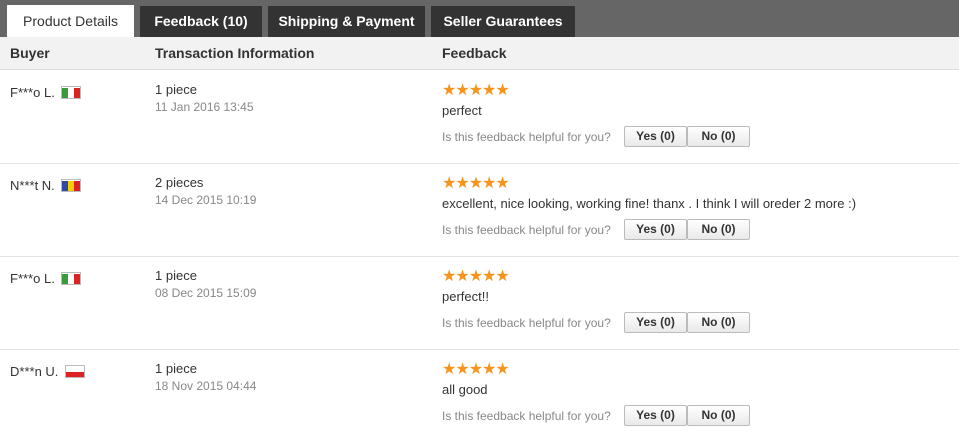 Image resolution: width=959 pixels, height=443 pixels. What do you see at coordinates (206, 293) in the screenshot?
I see `transaction-date: 08 Dec 2015 15:09` at bounding box center [206, 293].